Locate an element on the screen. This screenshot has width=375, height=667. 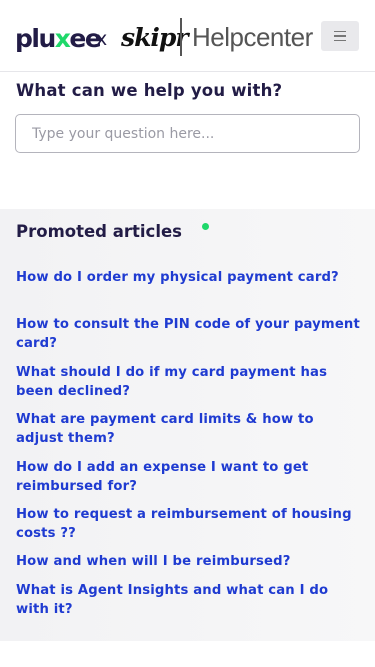
hamburger-menu-button is located at coordinates (340, 36).